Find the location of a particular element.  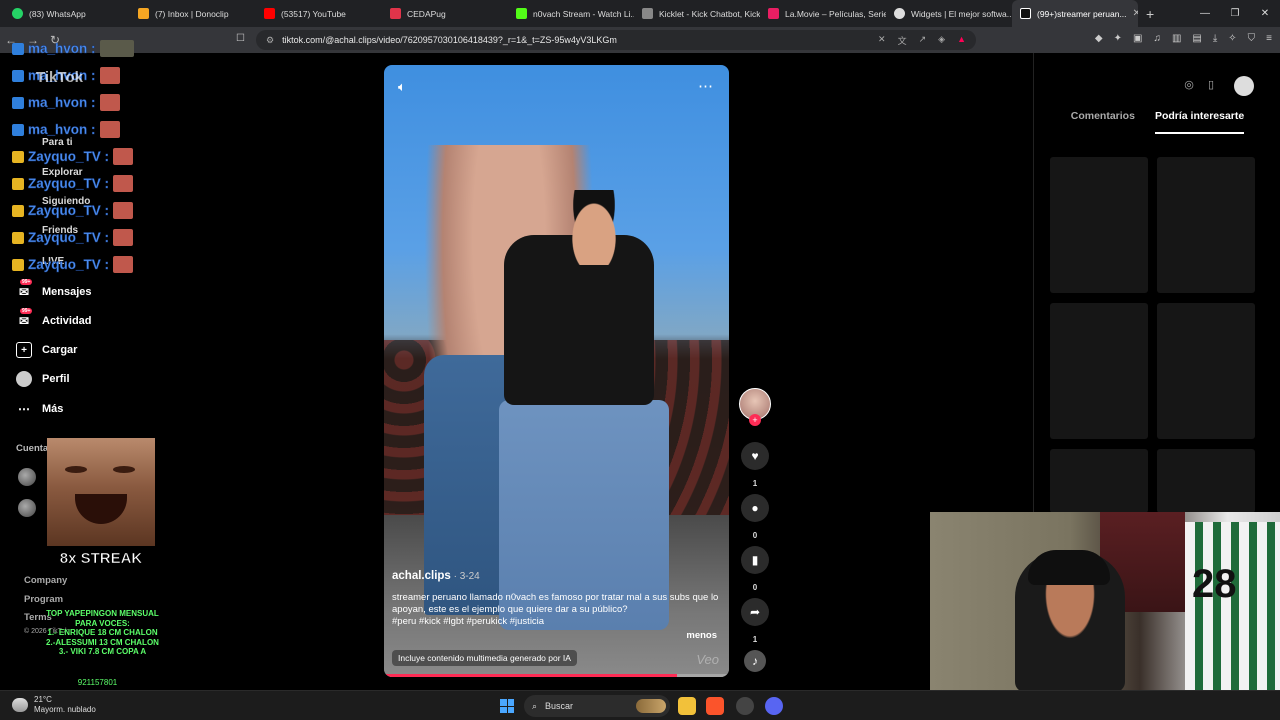

close-icon: ✕ is located at coordinates (1135, 13).